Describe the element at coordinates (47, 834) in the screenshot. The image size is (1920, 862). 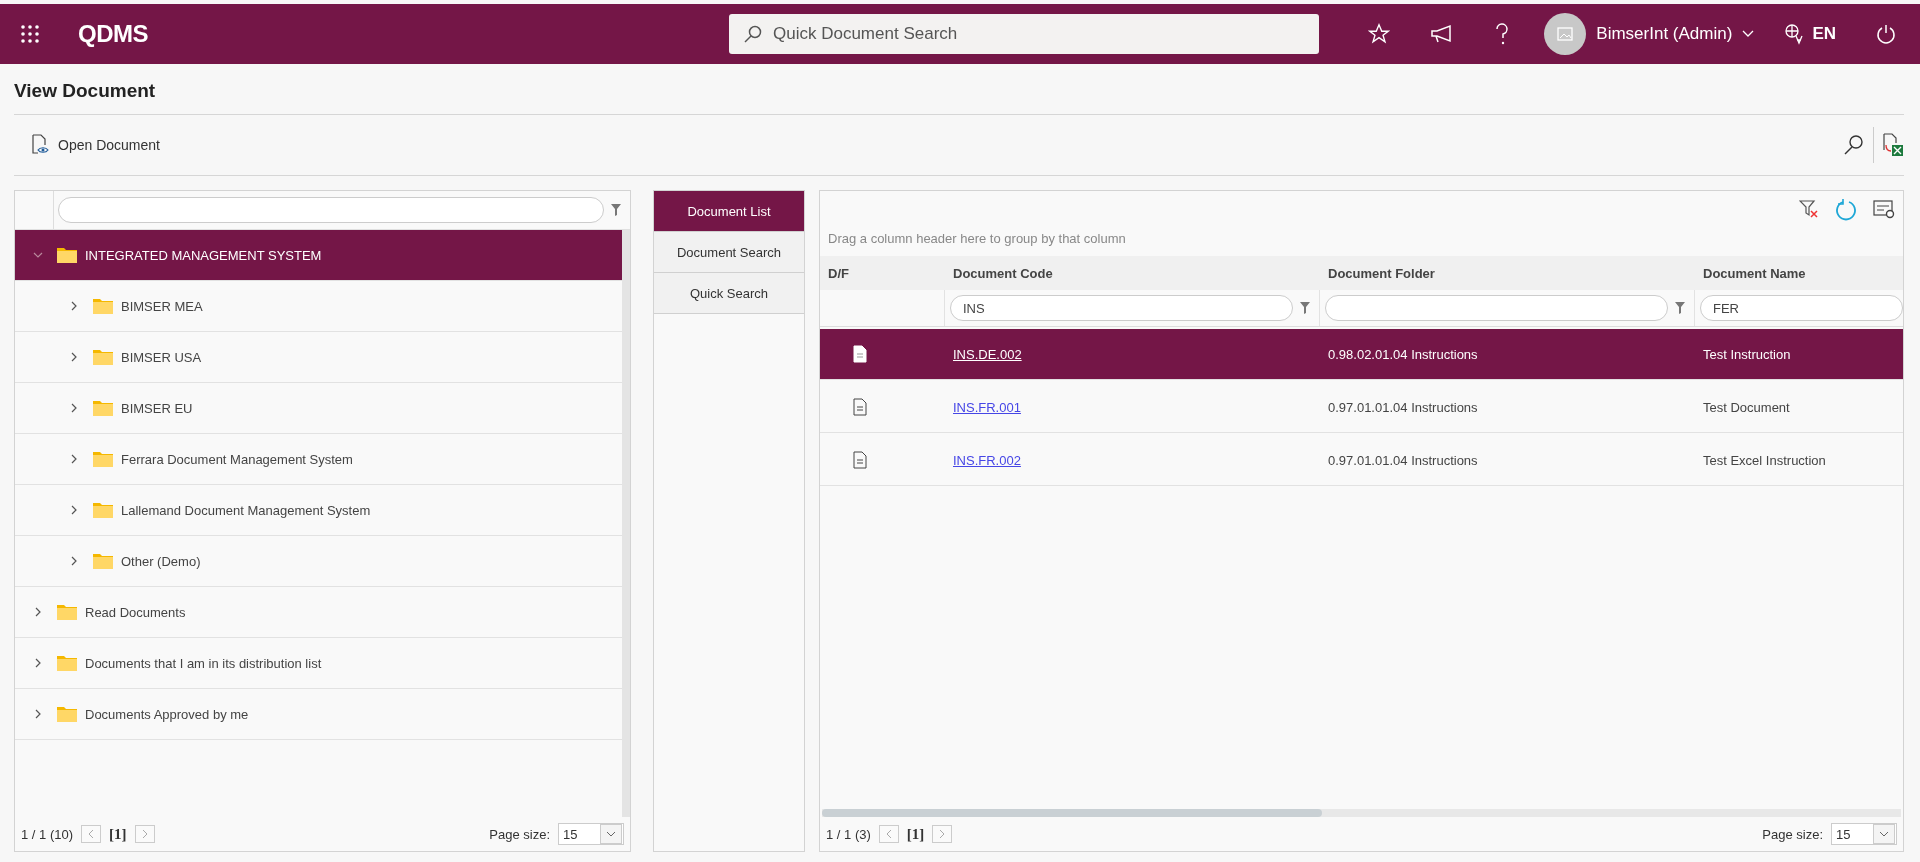
I see `pager-summary: 1 / 1 (10)` at that location.